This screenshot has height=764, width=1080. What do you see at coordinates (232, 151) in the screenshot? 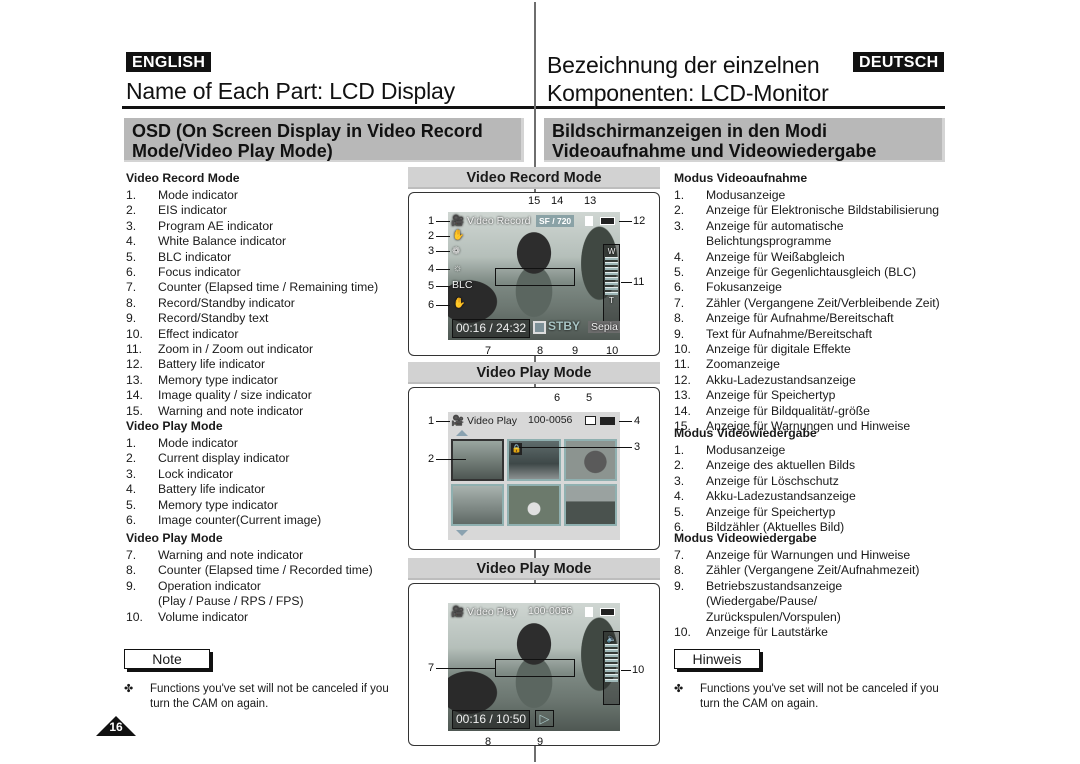
I see `section-heading-english-line2: Mode/Video Play Mode)` at bounding box center [232, 151].